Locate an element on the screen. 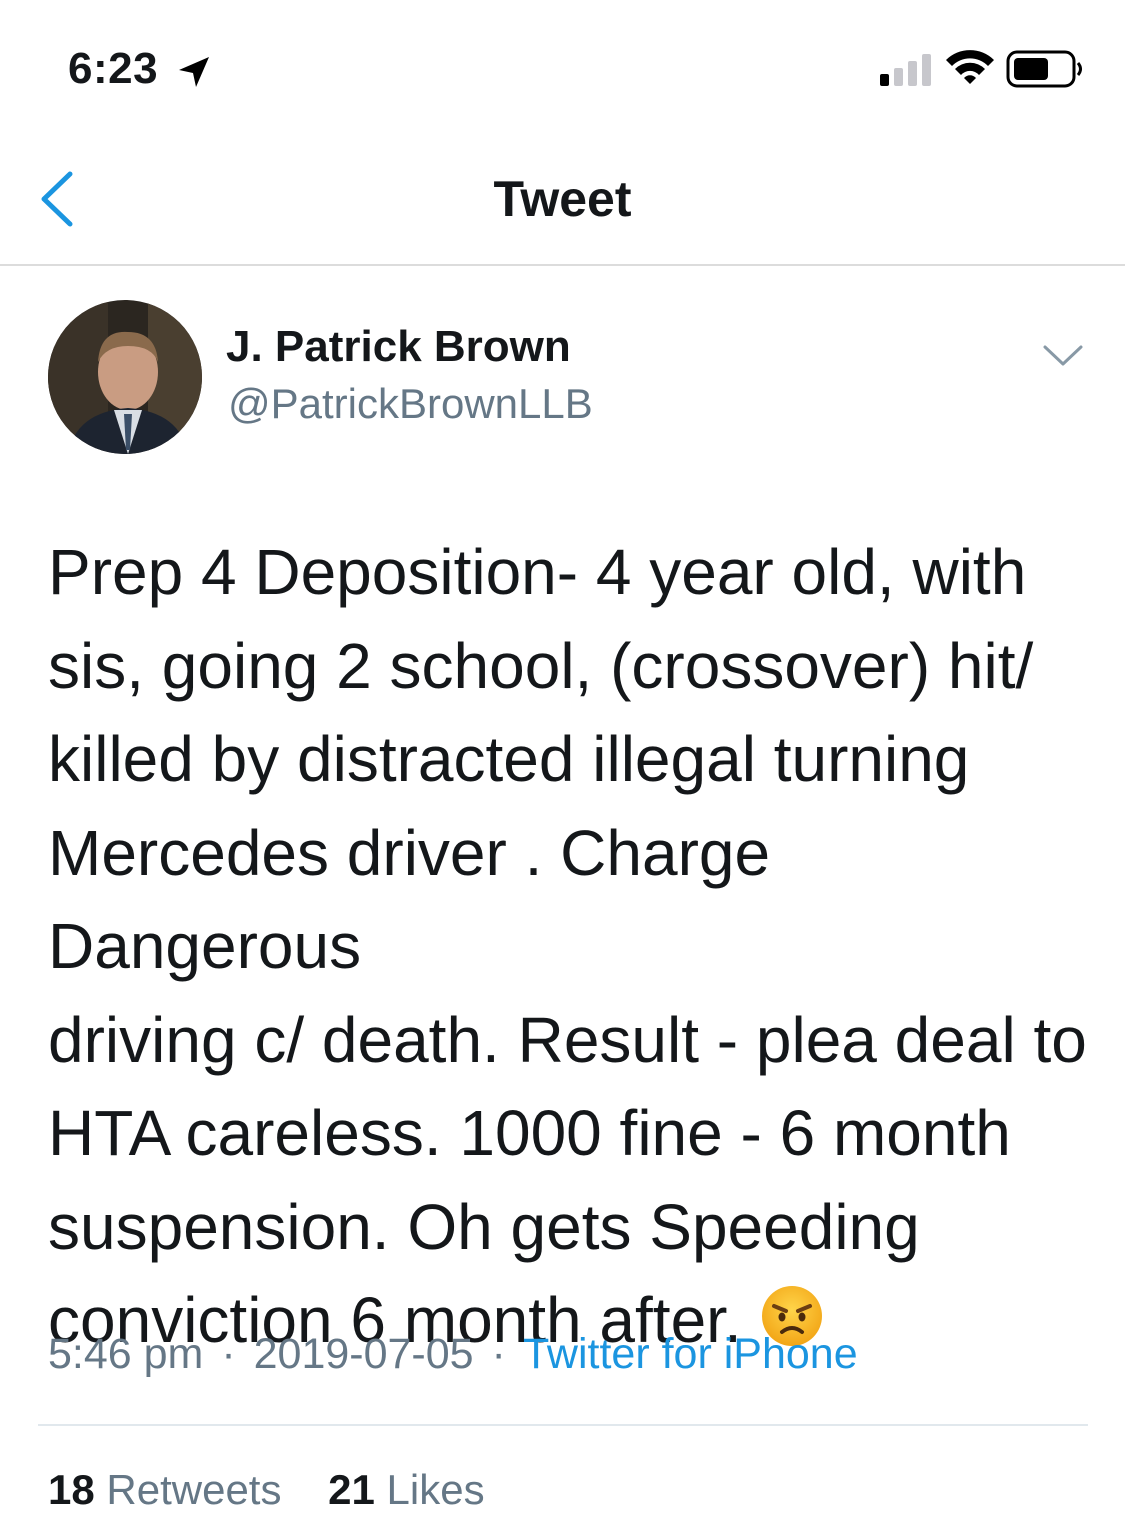 The height and width of the screenshot is (1514, 1125). page-title: Tweet is located at coordinates (562, 199).